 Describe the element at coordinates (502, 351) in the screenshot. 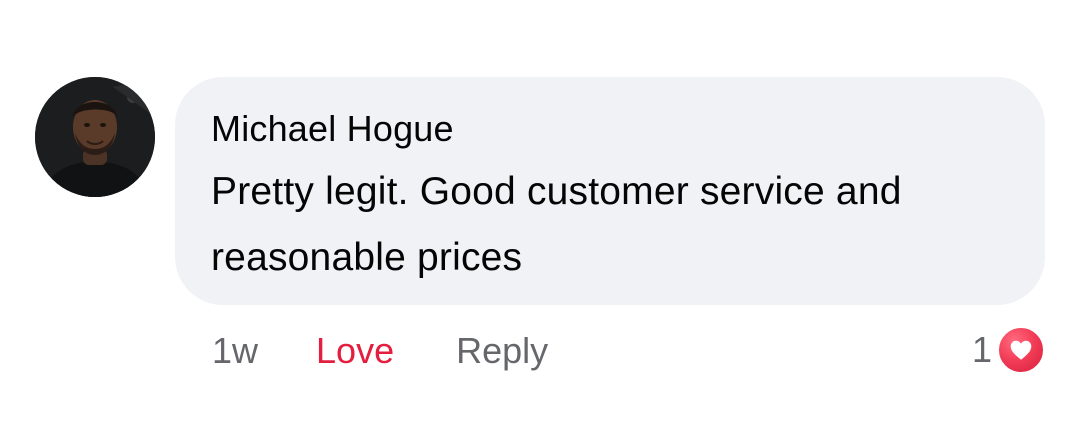

I see `reply-button: Reply` at that location.